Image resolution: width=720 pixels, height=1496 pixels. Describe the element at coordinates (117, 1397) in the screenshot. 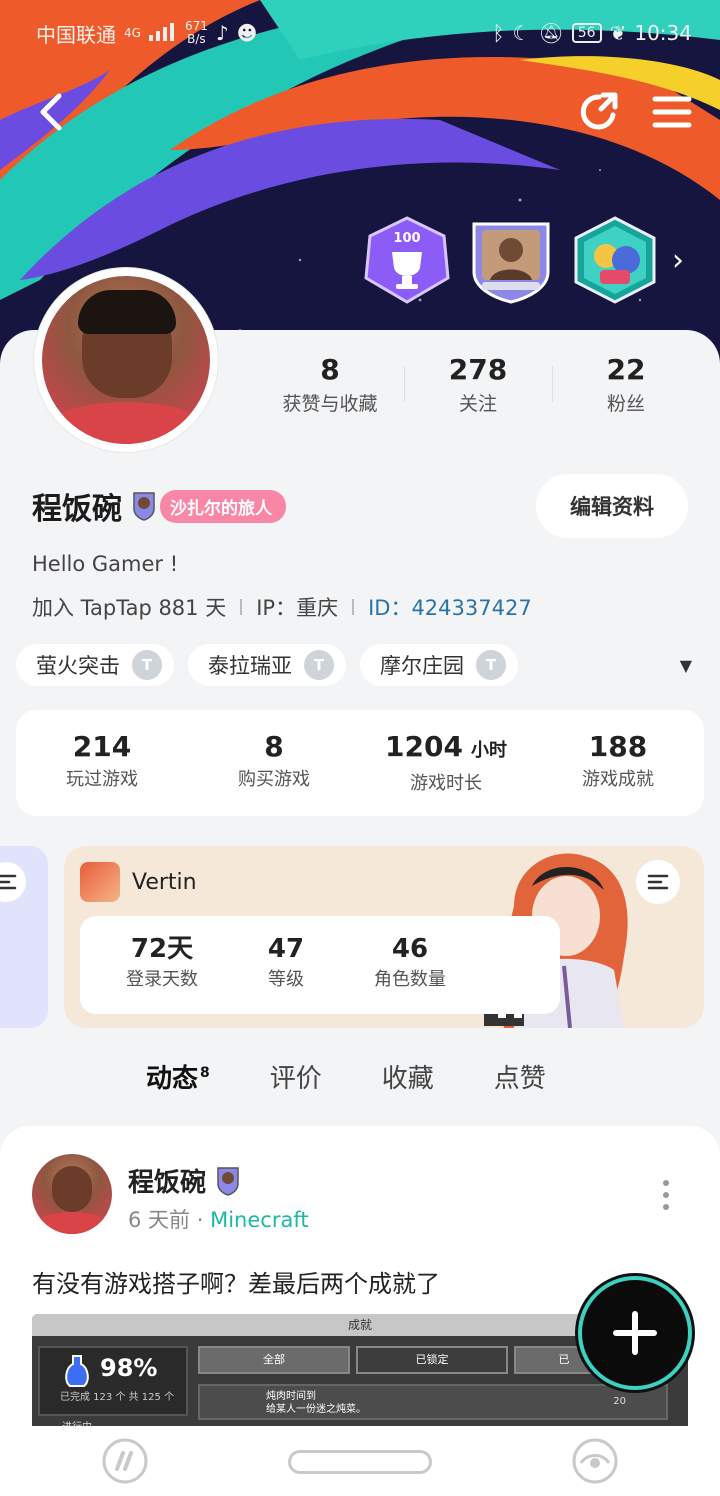

I see `screenshot-done-count: 已完成 123 个 共 125 个` at that location.